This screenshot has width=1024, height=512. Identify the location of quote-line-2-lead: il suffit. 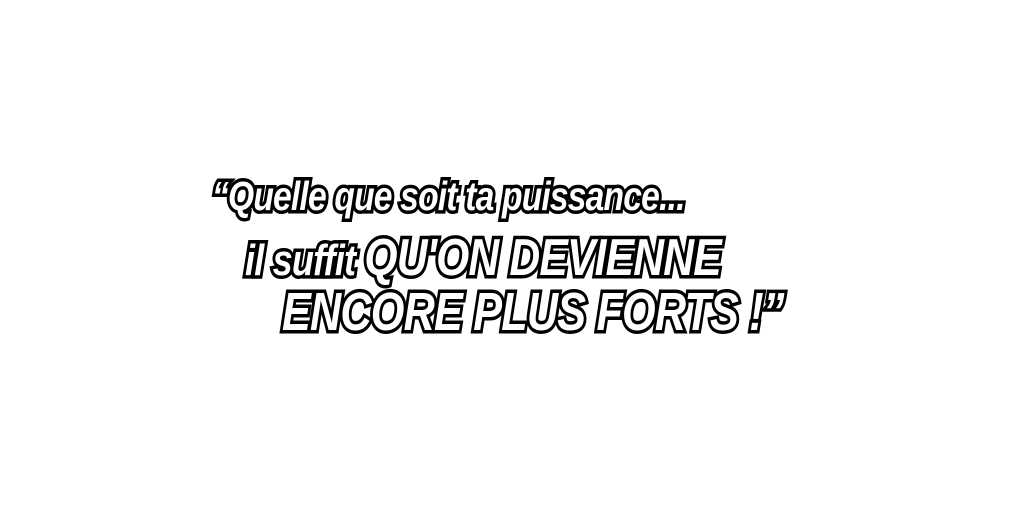
(303, 260).